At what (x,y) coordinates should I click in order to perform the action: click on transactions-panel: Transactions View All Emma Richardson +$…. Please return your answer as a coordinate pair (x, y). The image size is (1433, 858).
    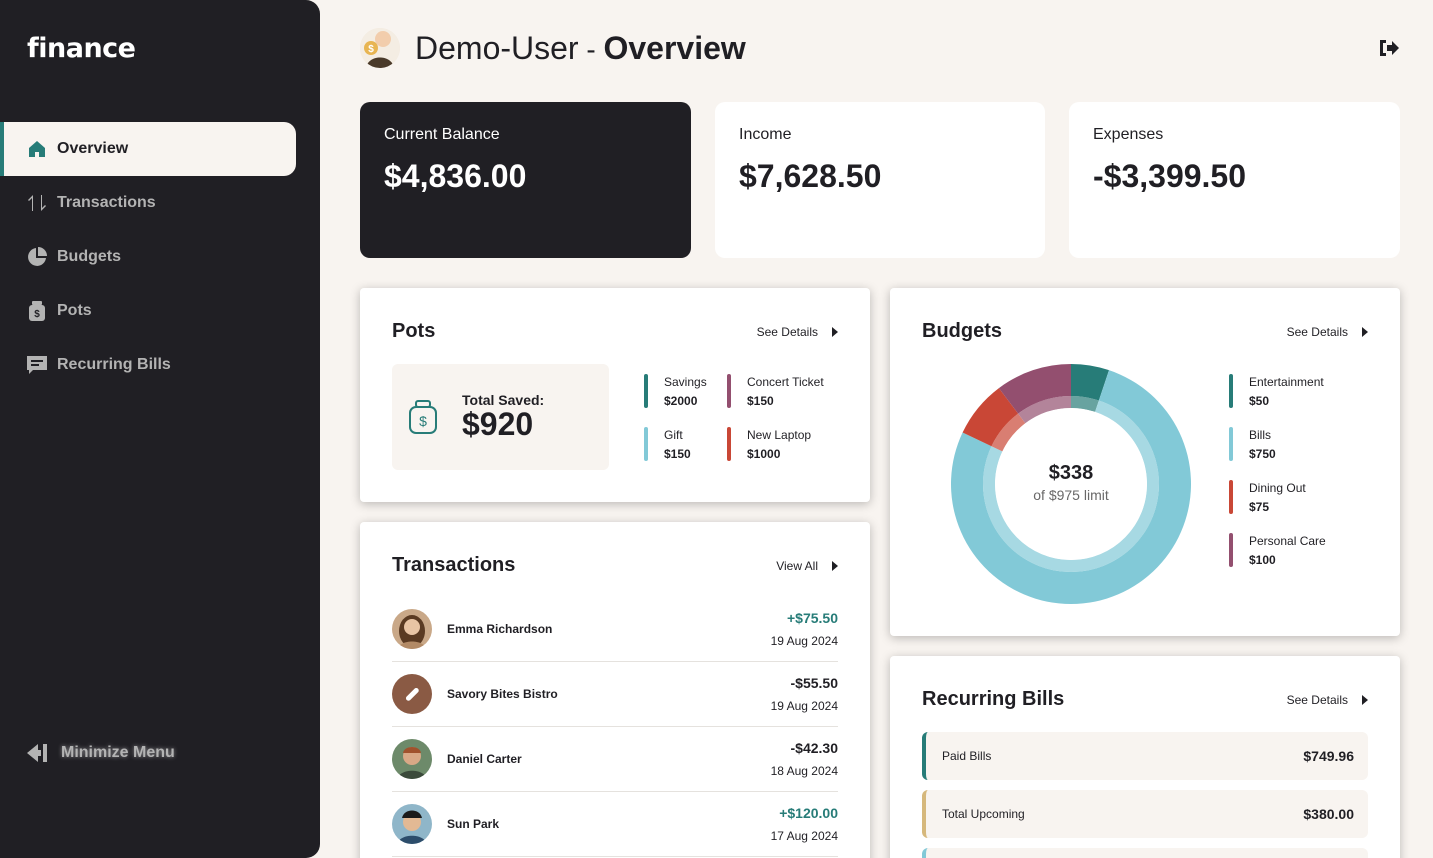
    Looking at the image, I should click on (615, 690).